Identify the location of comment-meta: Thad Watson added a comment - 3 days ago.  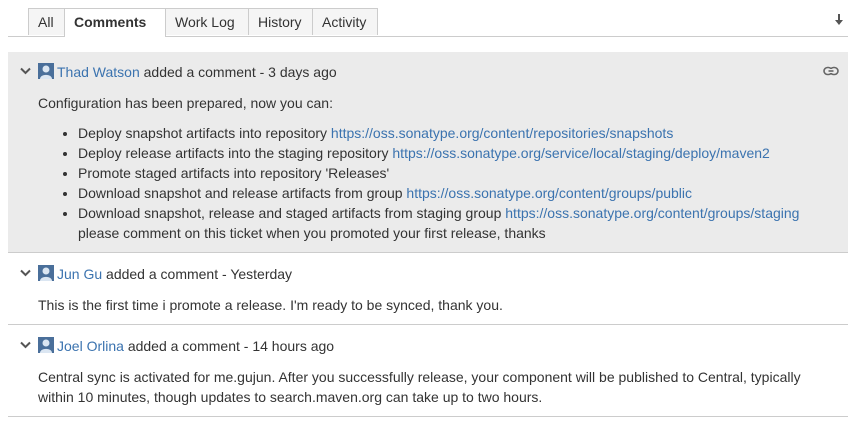
(197, 72).